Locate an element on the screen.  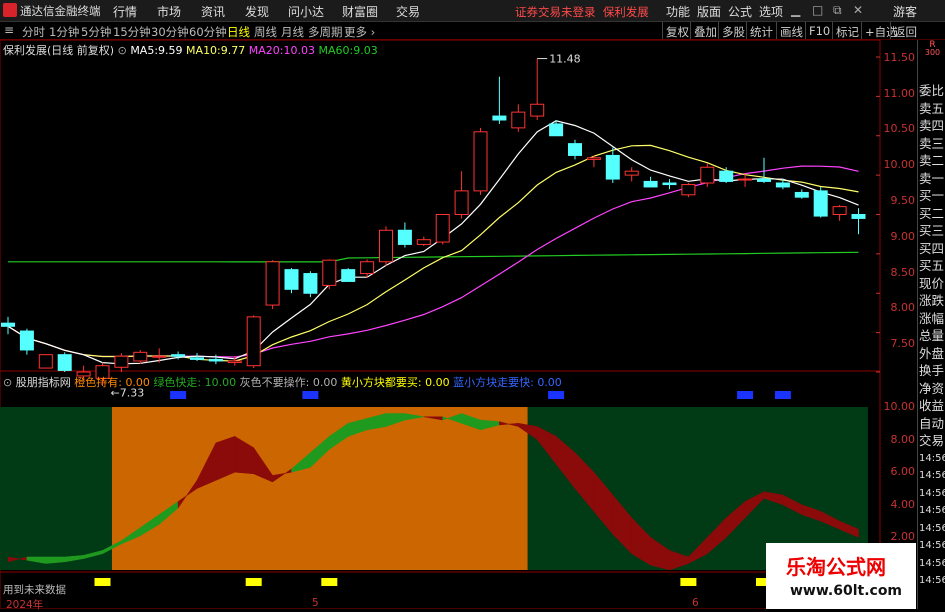
legend-gray-wait: 灰色不要操作: 0.00 is located at coordinates (288, 382).